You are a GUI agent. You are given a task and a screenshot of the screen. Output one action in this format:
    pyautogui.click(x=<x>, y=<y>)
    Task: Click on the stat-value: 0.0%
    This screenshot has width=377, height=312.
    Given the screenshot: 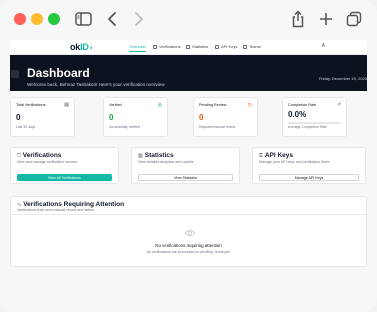 What is the action you would take?
    pyautogui.click(x=297, y=114)
    